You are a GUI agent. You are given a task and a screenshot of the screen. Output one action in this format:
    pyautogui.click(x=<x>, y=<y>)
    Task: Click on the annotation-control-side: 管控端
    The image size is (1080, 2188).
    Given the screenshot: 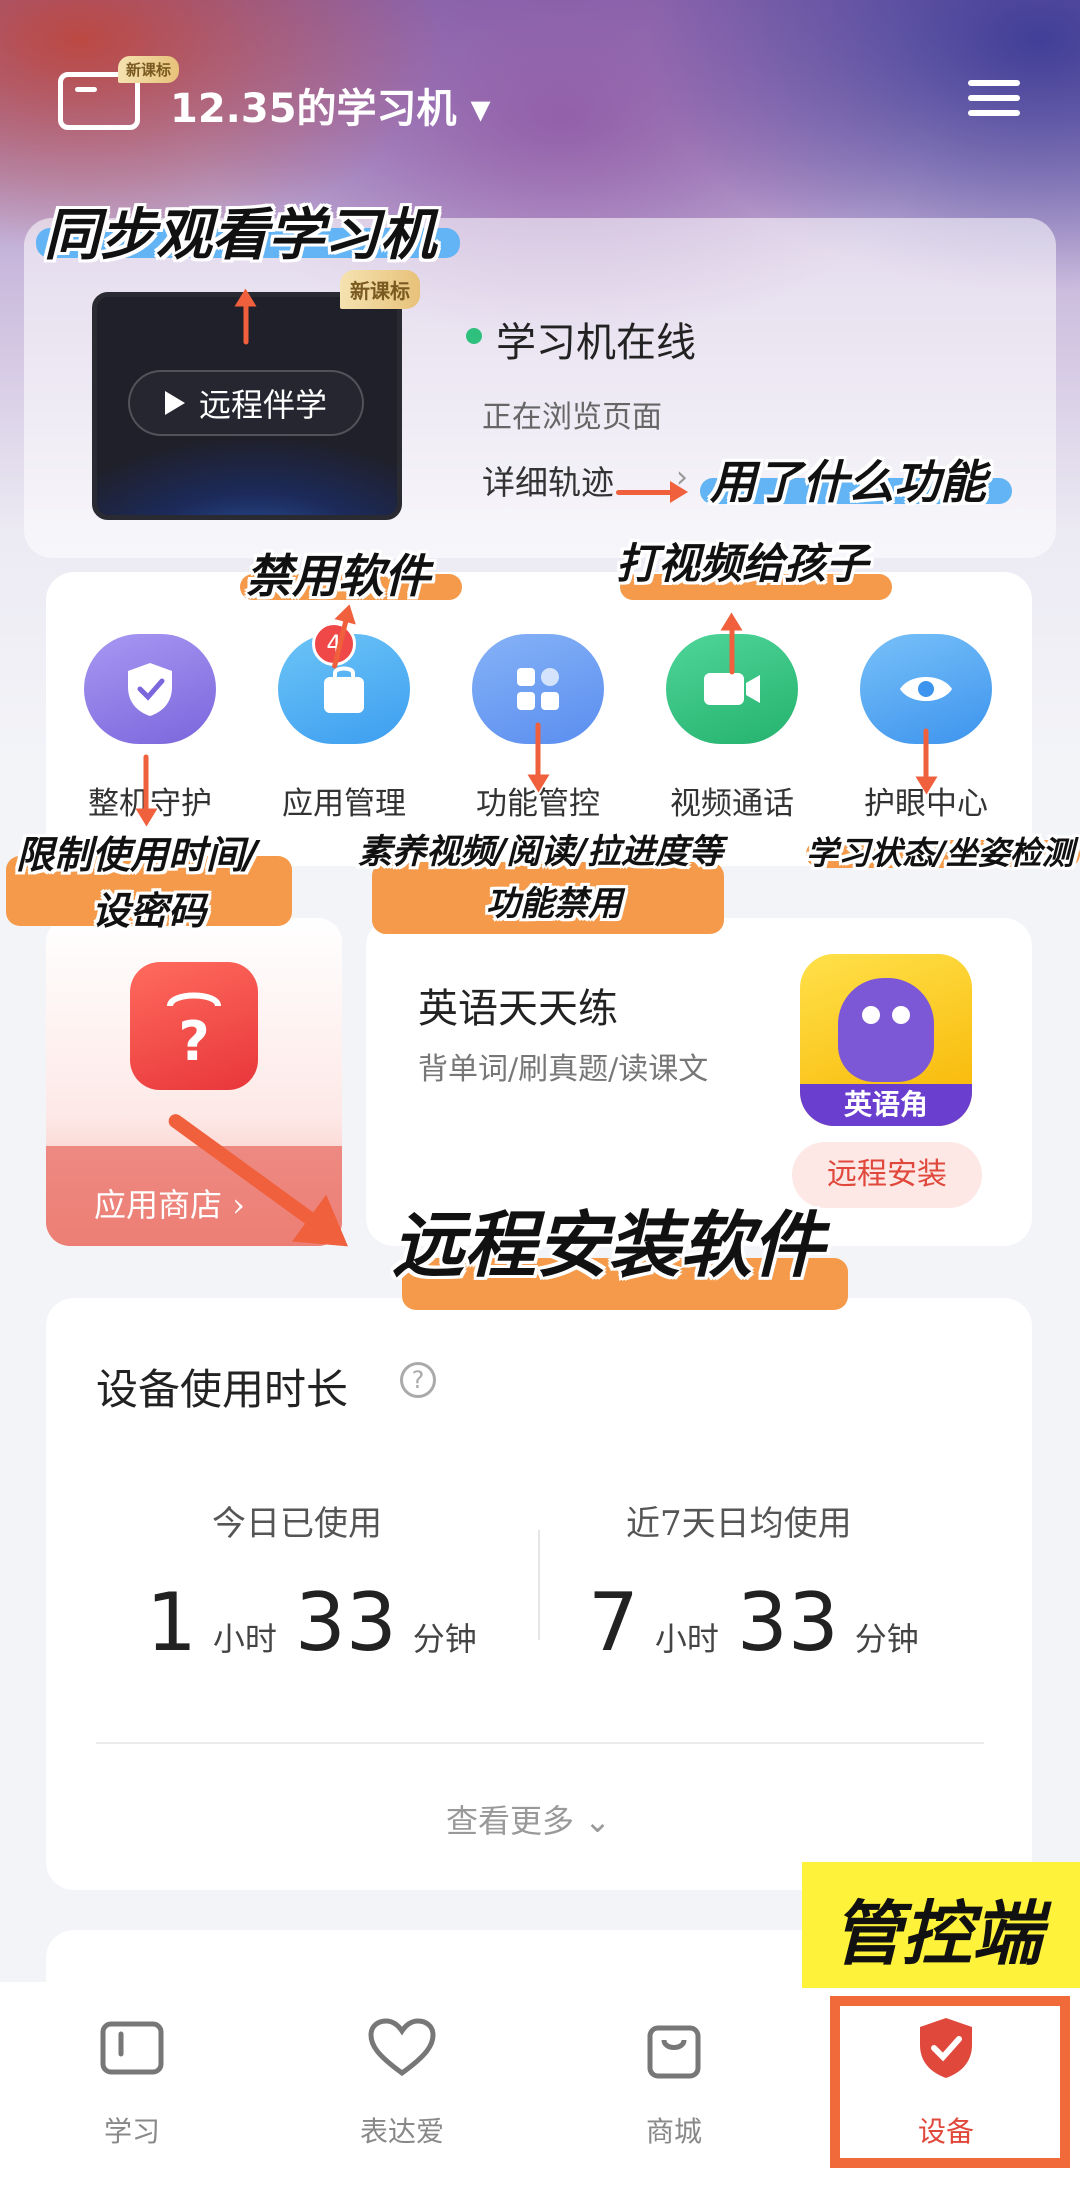 What is the action you would take?
    pyautogui.click(x=937, y=1934)
    